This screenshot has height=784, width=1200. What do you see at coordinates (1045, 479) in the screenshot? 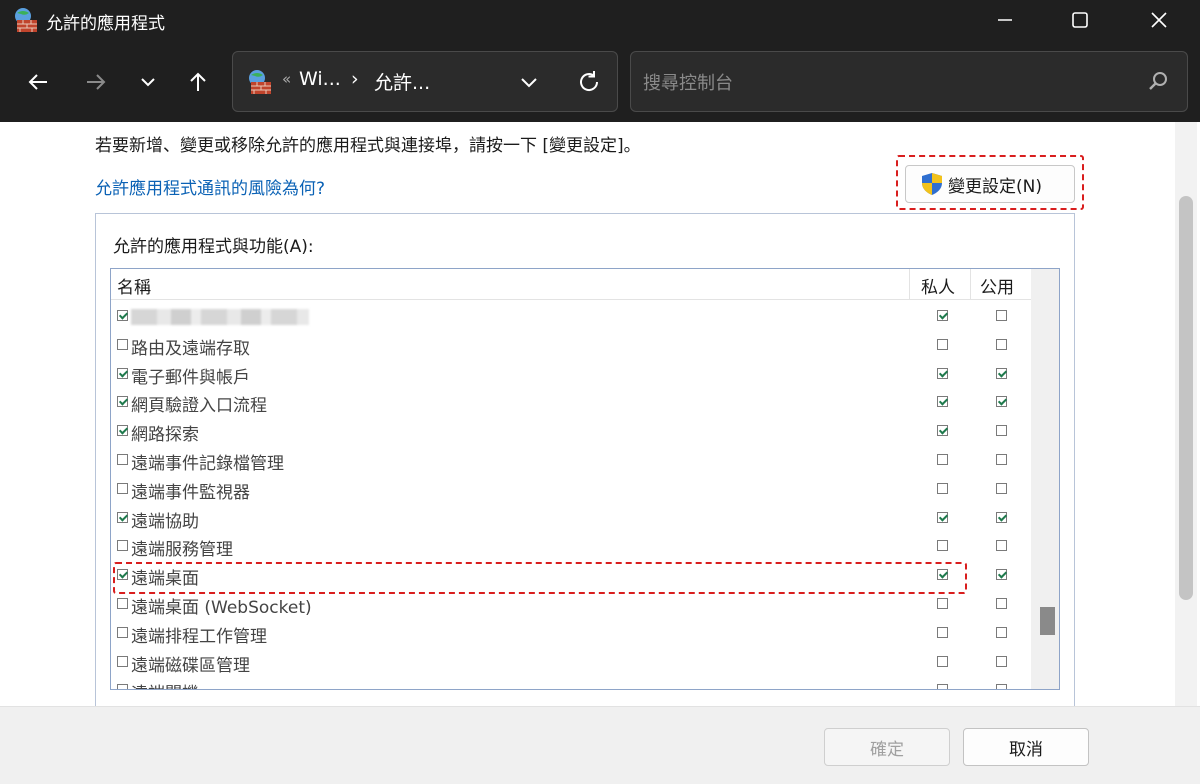
I see `list-scrollbar` at bounding box center [1045, 479].